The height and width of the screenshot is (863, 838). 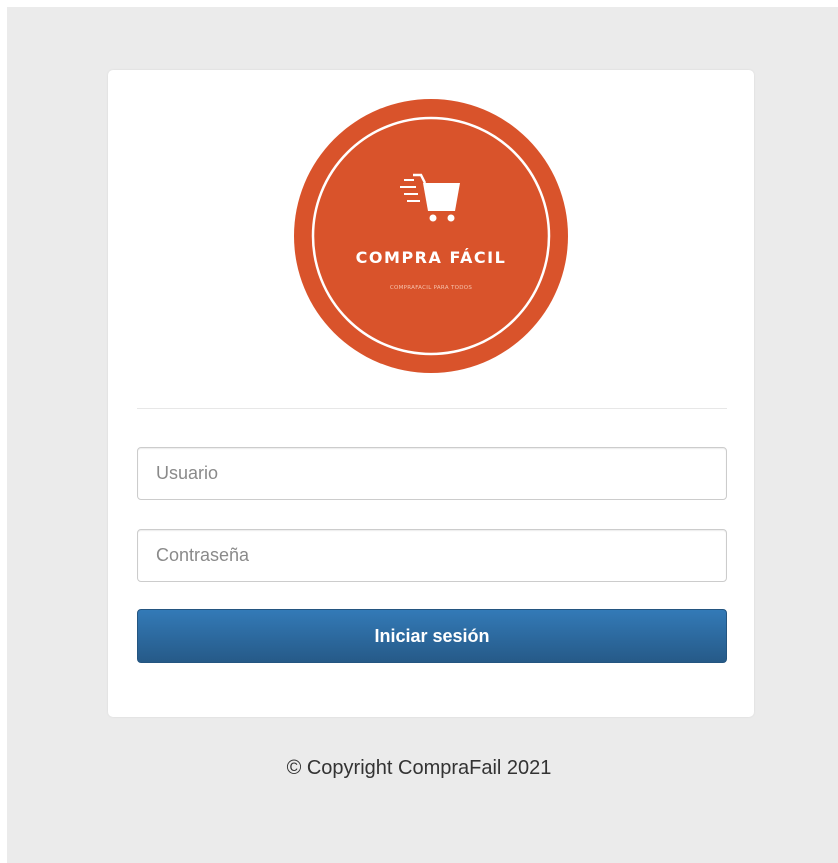 What do you see at coordinates (432, 473) in the screenshot?
I see `username-input` at bounding box center [432, 473].